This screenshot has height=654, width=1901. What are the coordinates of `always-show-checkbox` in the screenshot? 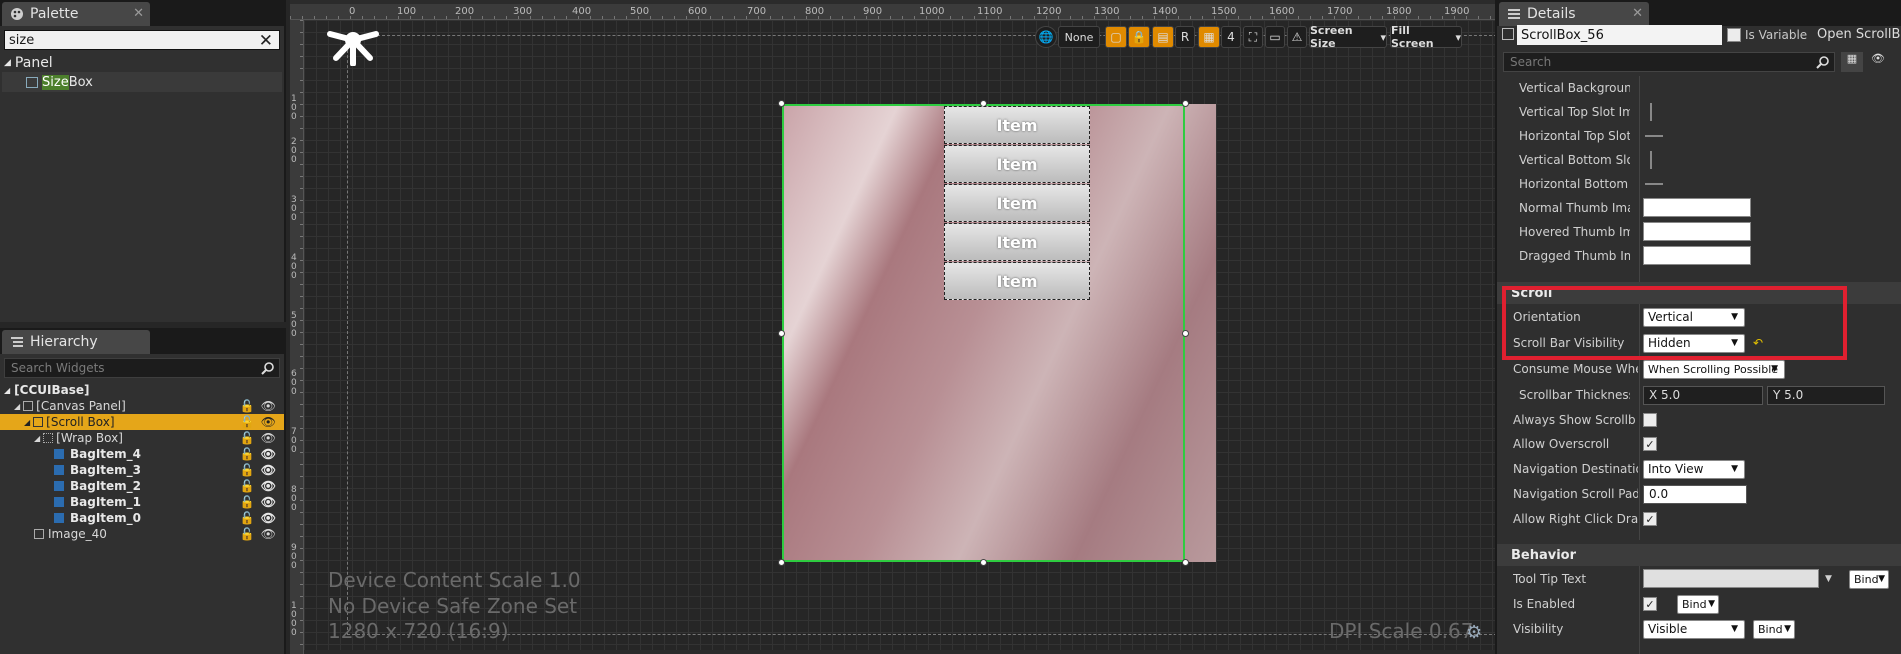 It's located at (1650, 420).